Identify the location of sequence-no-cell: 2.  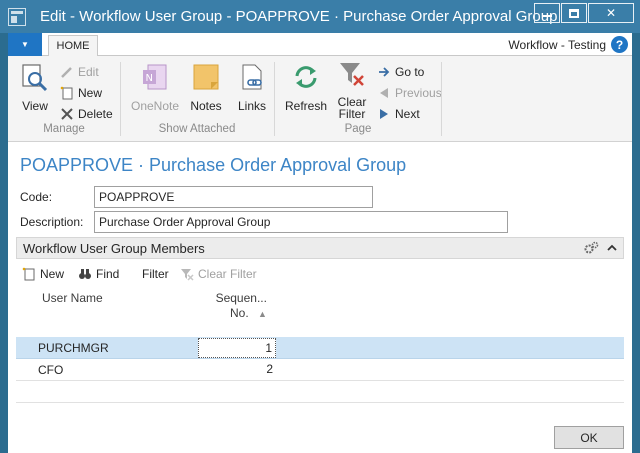
(237, 370).